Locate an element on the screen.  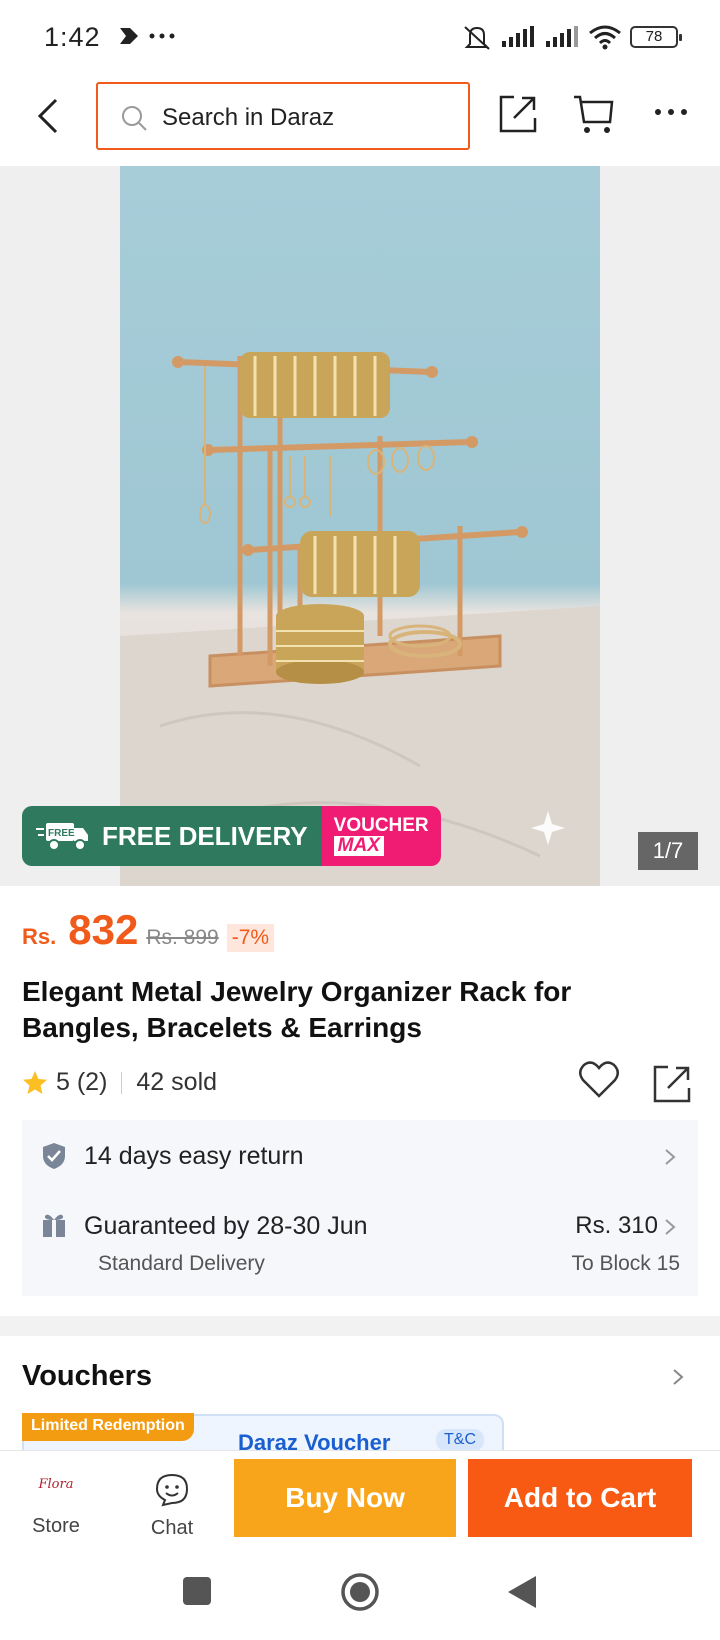
rating-divider is located at coordinates (122, 1082).